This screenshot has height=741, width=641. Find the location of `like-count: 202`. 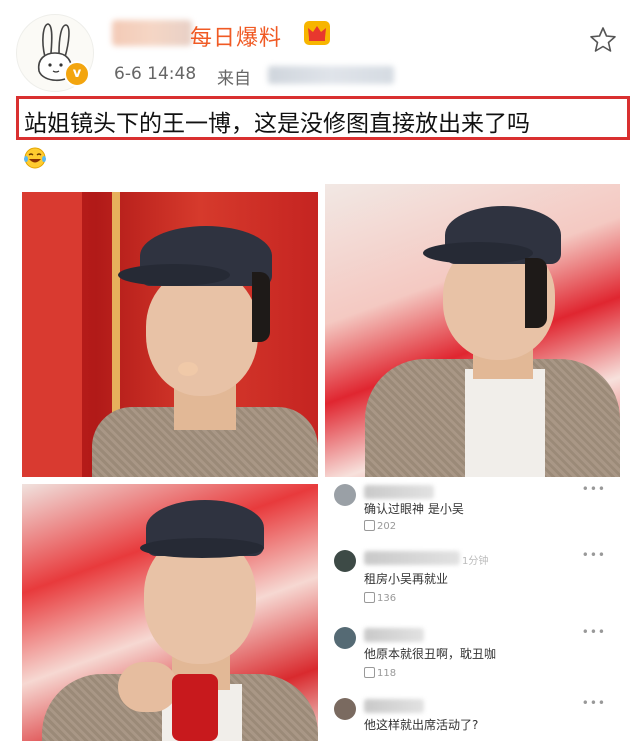

like-count: 202 is located at coordinates (387, 526).